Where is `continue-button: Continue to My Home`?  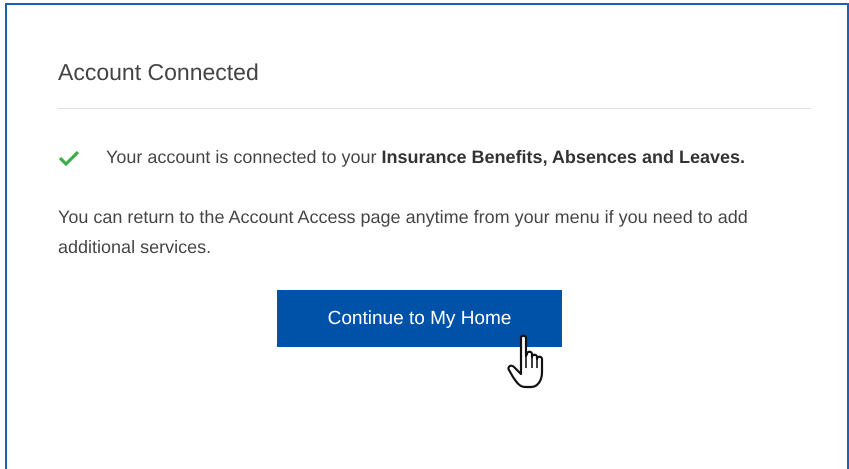
continue-button: Continue to My Home is located at coordinates (419, 318).